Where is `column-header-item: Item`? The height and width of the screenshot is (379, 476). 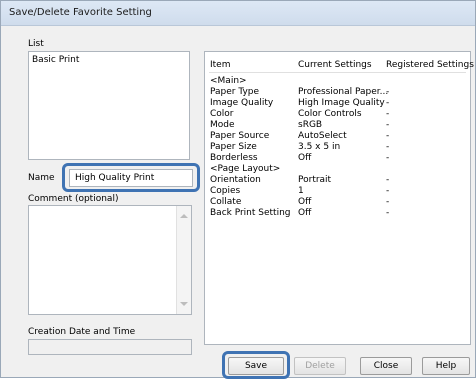
column-header-item: Item is located at coordinates (220, 65).